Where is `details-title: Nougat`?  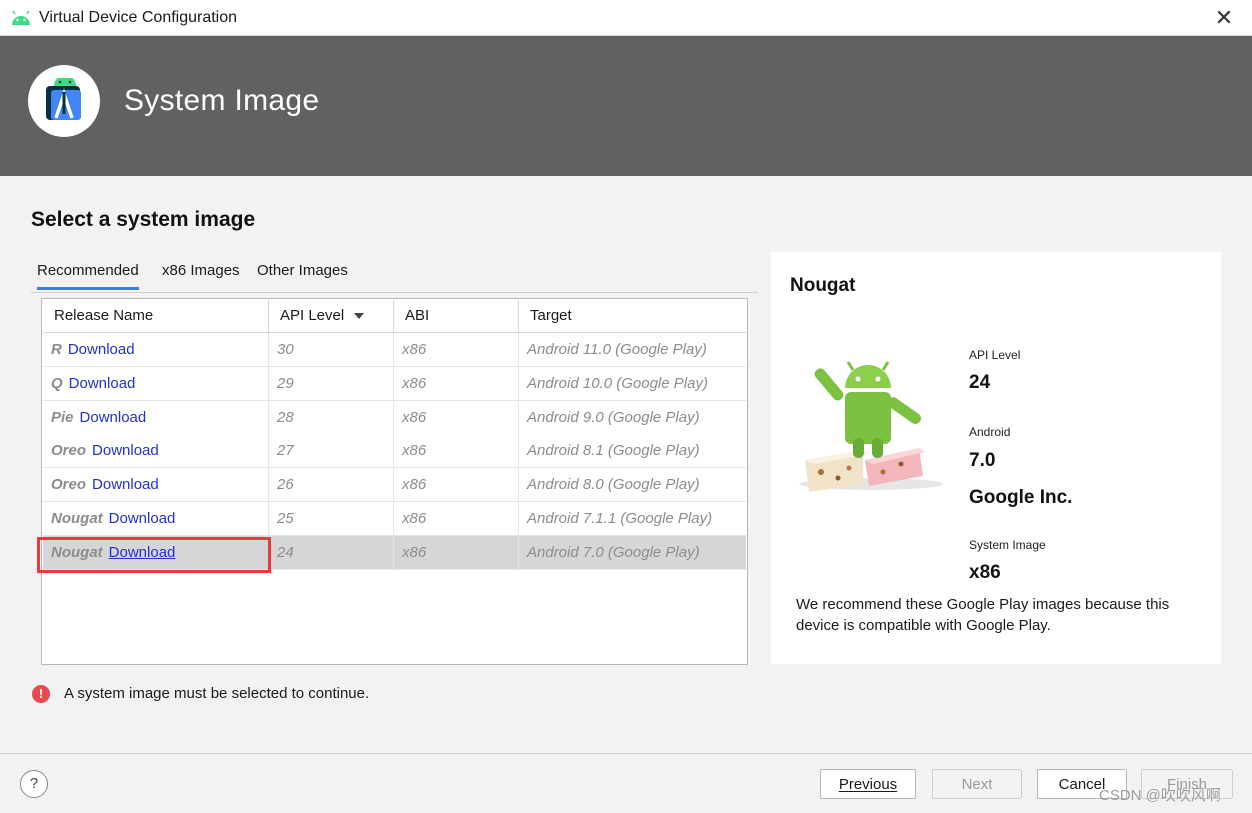 details-title: Nougat is located at coordinates (823, 285).